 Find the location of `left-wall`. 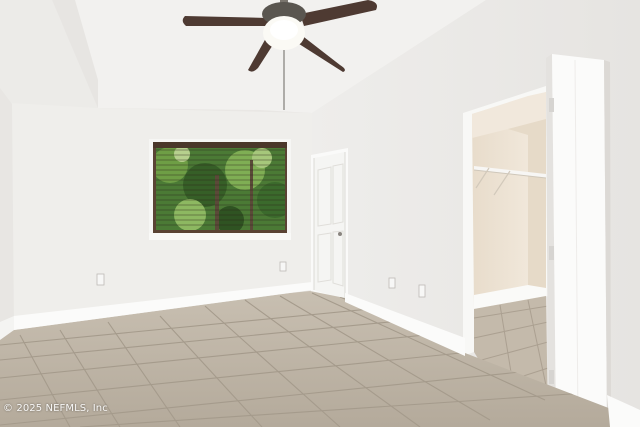

left-wall is located at coordinates (7, 212).